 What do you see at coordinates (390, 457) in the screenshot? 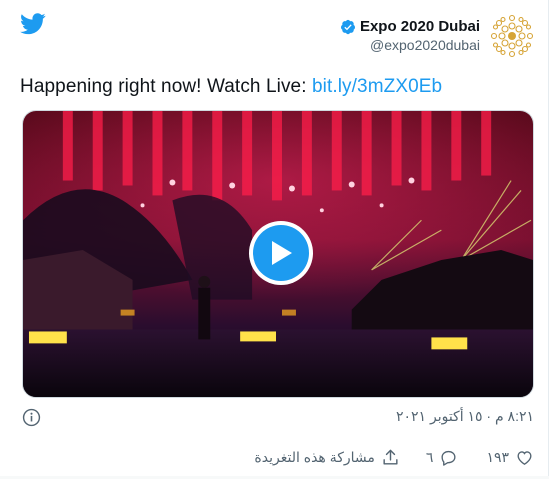
I see `share-upload-icon` at bounding box center [390, 457].